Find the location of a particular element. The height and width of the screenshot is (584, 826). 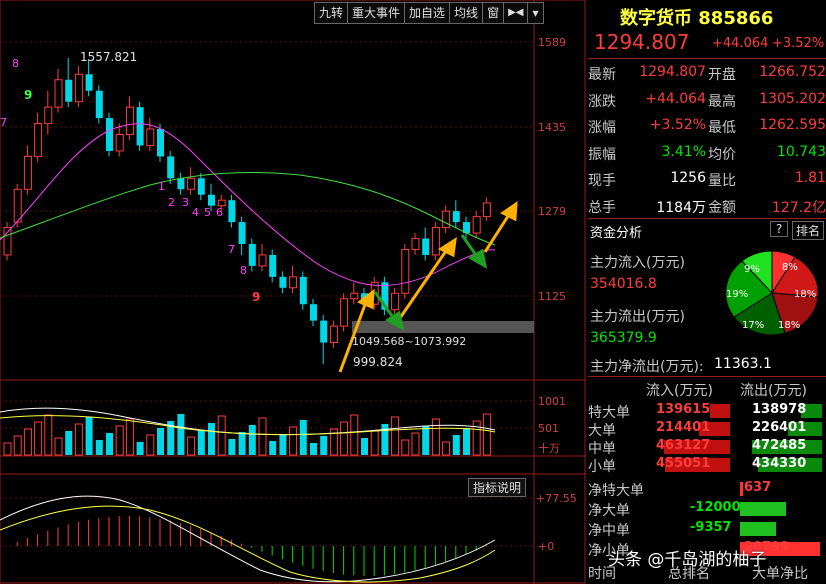

quote-value: 3.41% is located at coordinates (683, 151).